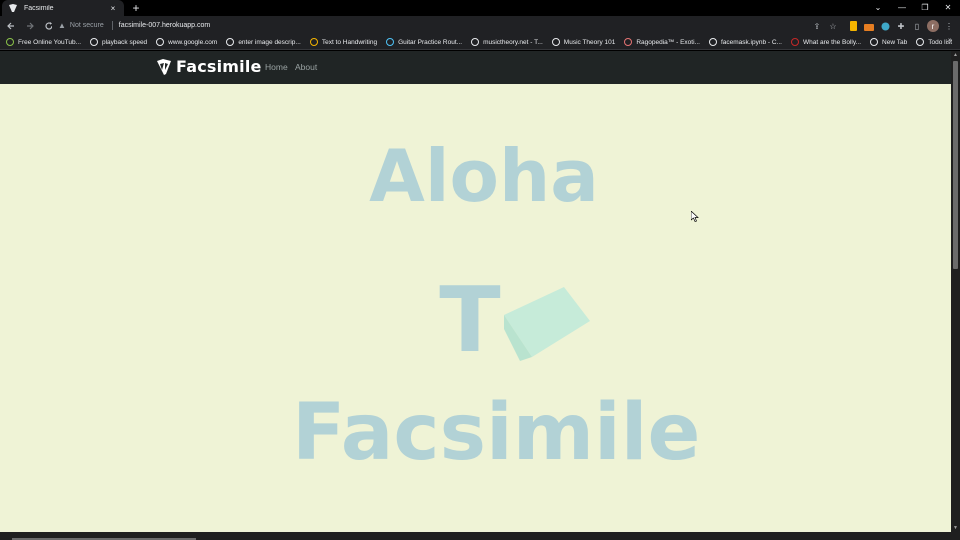  I want to click on facsimile-logo-icon, so click(164, 66).